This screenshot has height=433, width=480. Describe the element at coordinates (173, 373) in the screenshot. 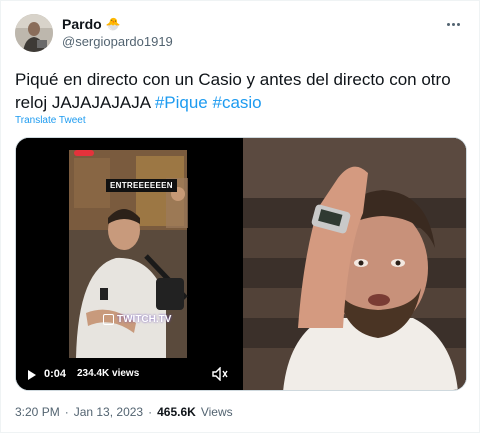

I see `overlay-badge` at that location.